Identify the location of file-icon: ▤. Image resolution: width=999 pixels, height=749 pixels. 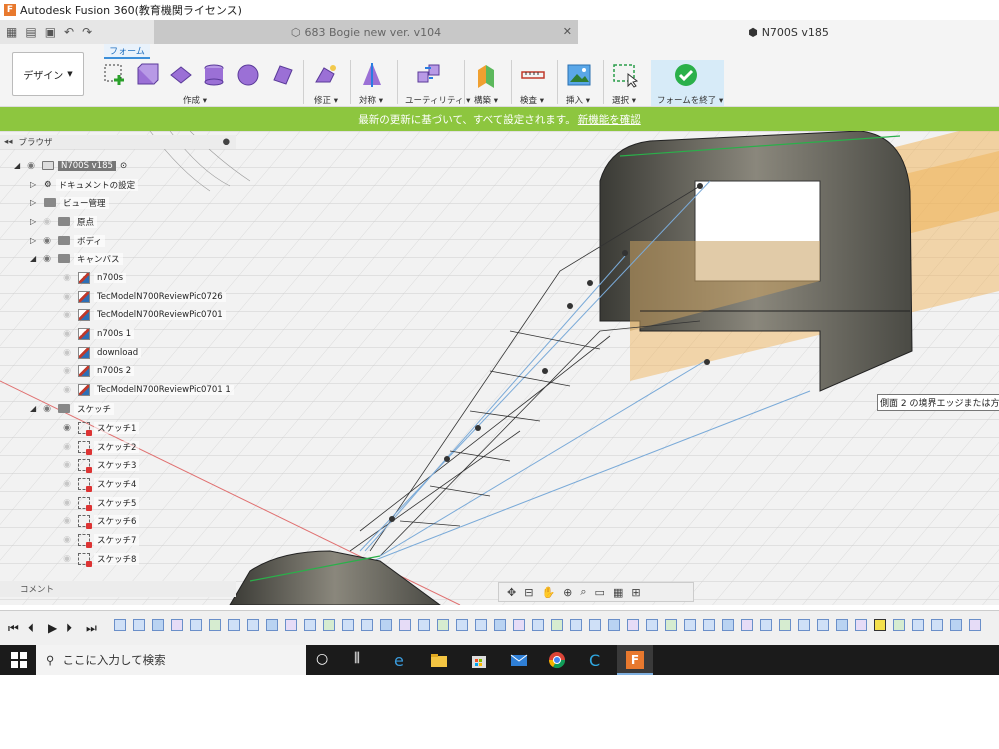
(30, 32).